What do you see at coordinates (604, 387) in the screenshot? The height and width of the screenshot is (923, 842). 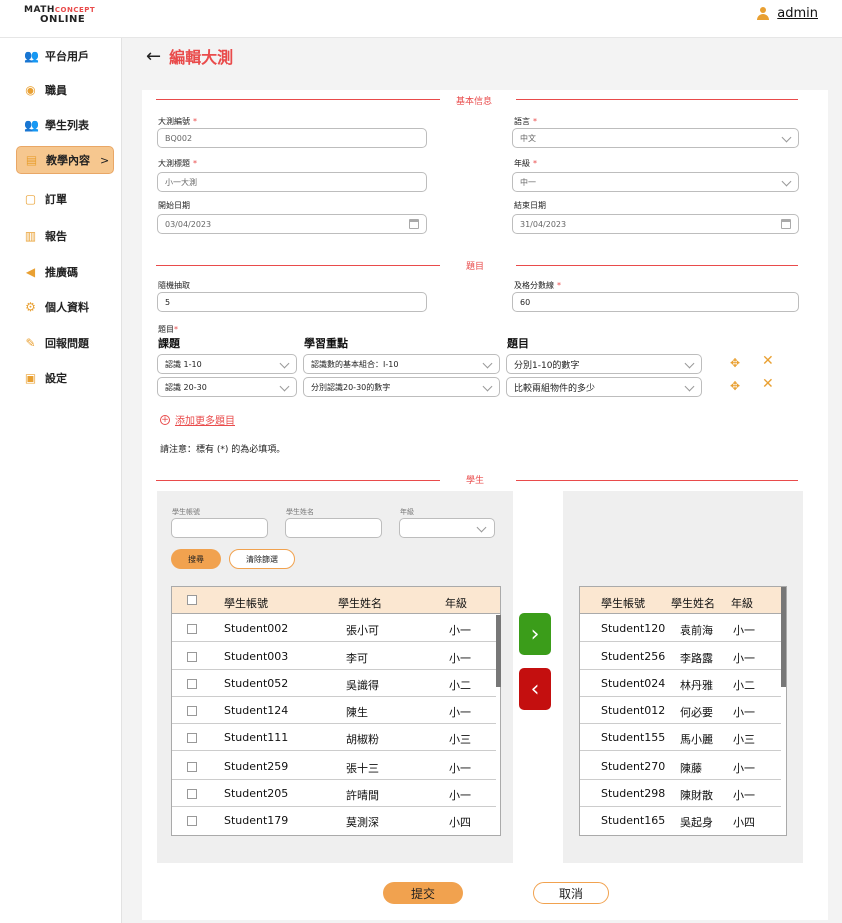 I see `question-select: 比較兩組物件的多少` at bounding box center [604, 387].